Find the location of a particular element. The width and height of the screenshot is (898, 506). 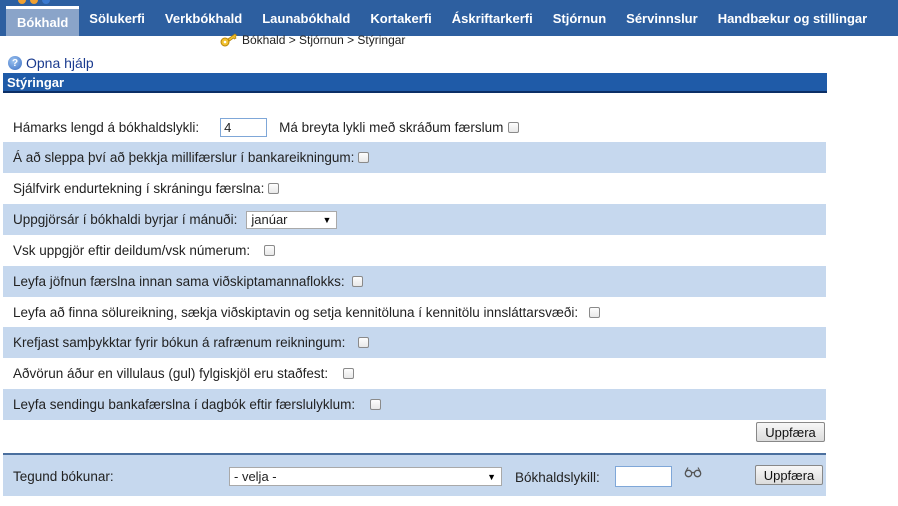

nav-item-solukerfi: Sölukerfi is located at coordinates (117, 18).